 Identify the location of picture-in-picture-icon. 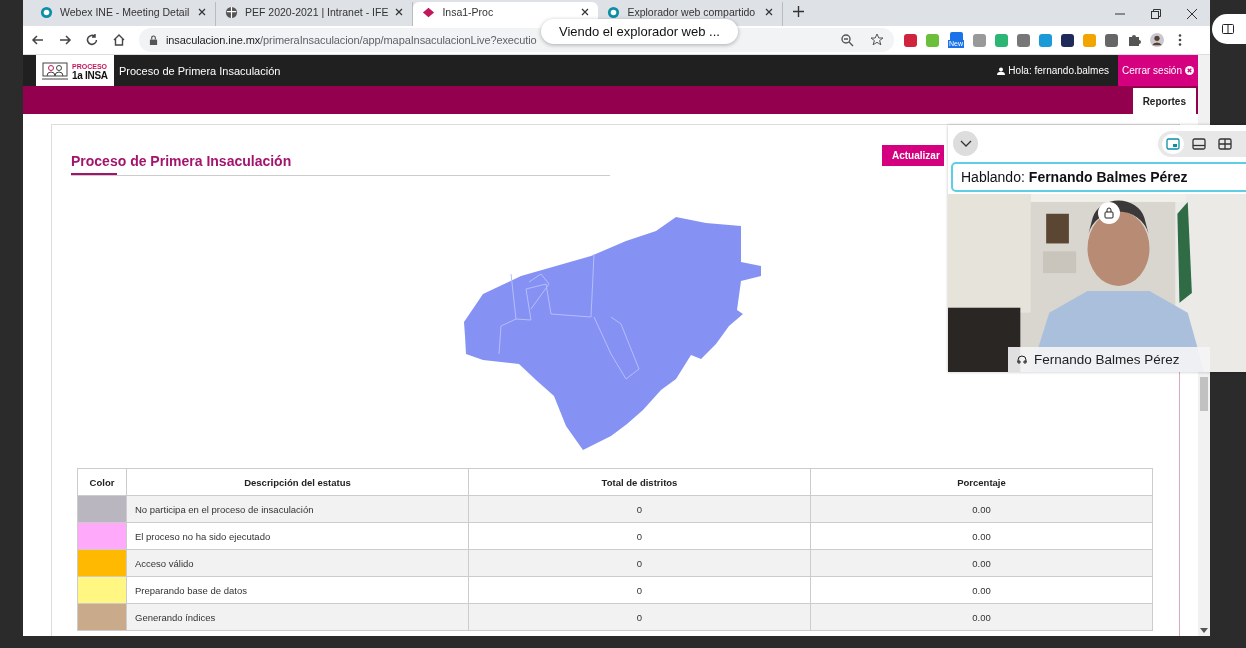
(1173, 143).